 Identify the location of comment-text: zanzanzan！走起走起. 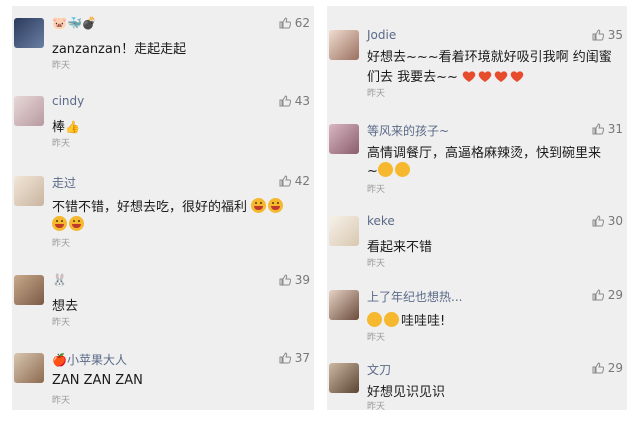
(119, 49).